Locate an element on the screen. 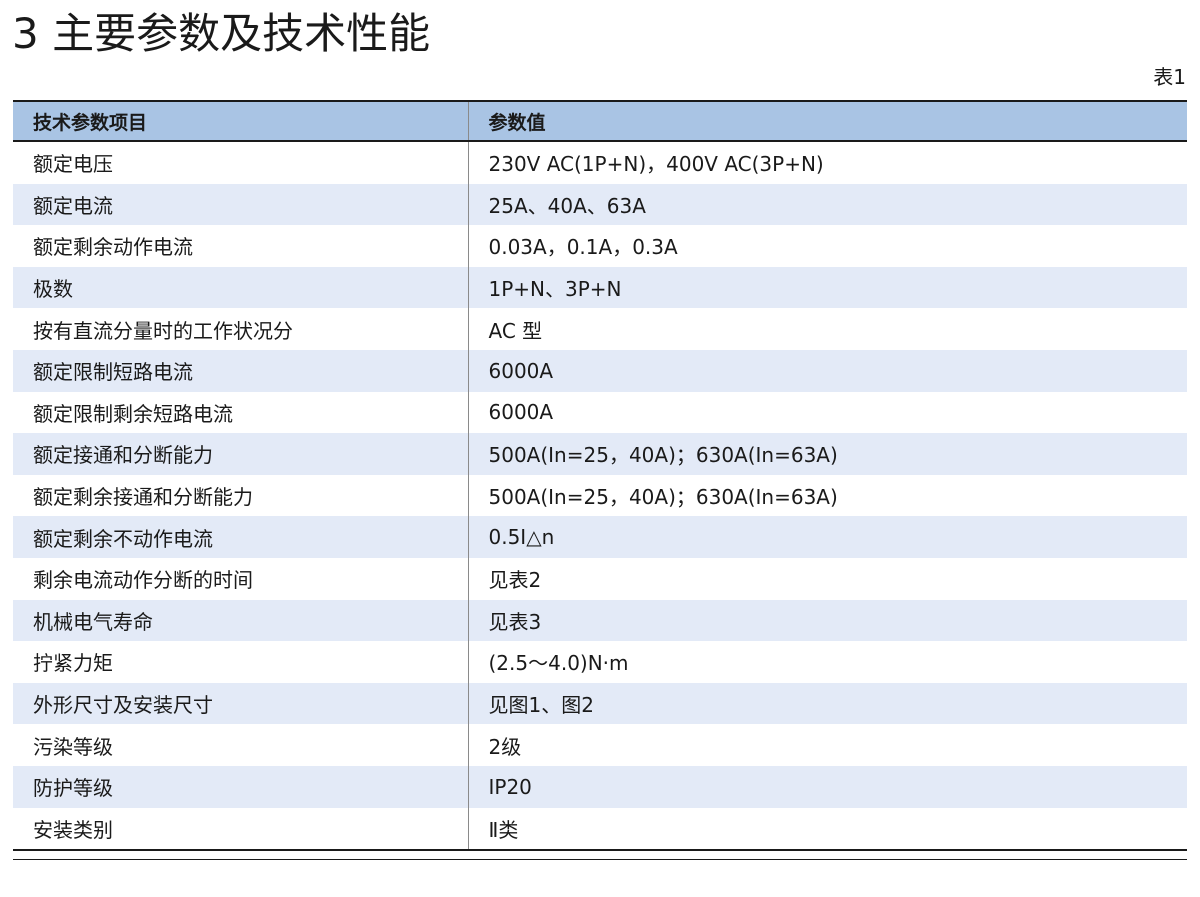 Image resolution: width=1200 pixels, height=897 pixels. table-row: 安装类别 Ⅱ类 is located at coordinates (600, 829).